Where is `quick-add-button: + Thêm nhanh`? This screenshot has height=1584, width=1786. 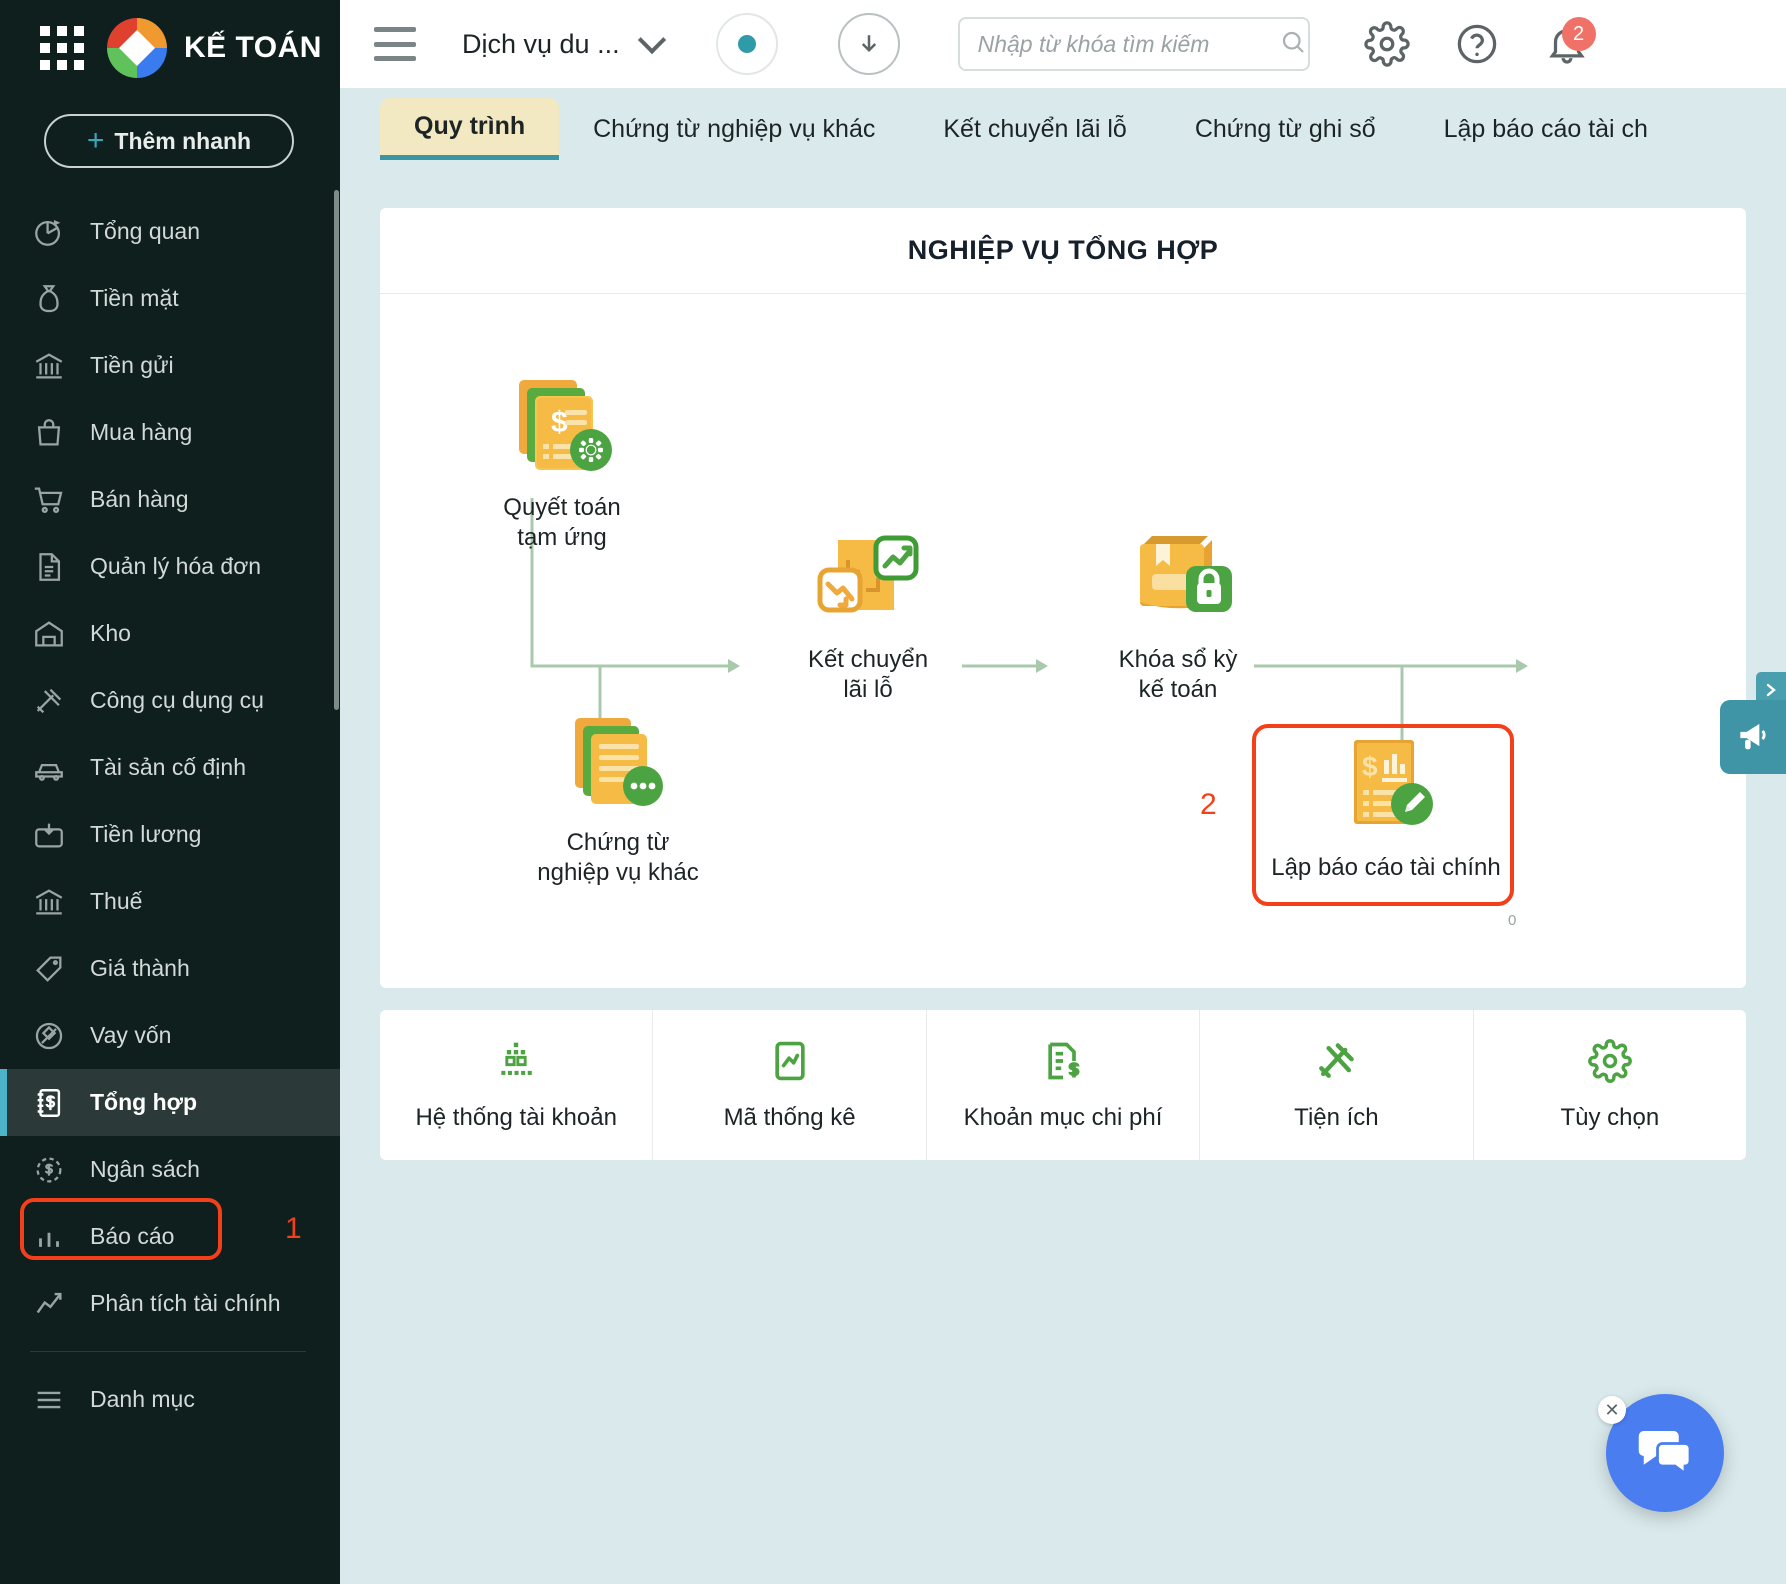 quick-add-button: + Thêm nhanh is located at coordinates (169, 141).